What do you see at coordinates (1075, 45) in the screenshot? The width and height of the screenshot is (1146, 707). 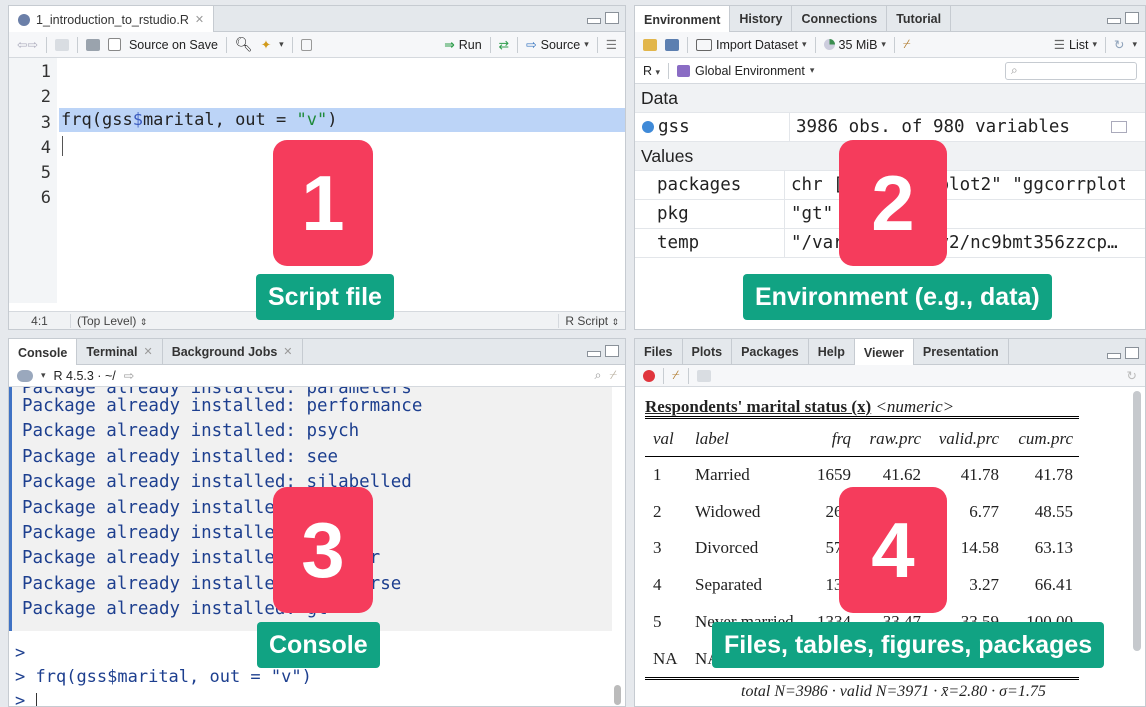 I see `view-mode-selector: ☰ List ▾` at bounding box center [1075, 45].